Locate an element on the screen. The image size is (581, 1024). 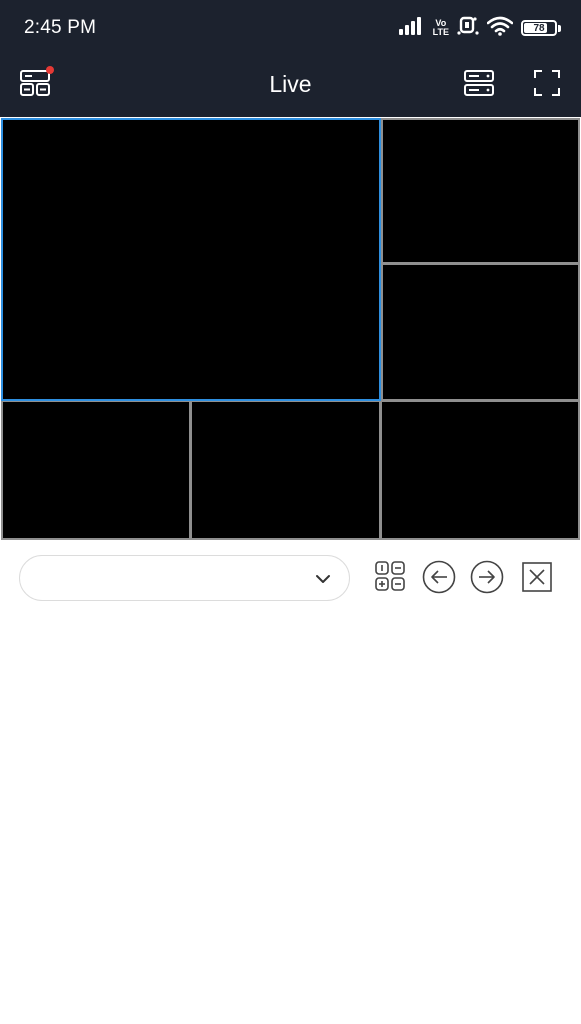
battery-percent: 78 is located at coordinates (539, 28).